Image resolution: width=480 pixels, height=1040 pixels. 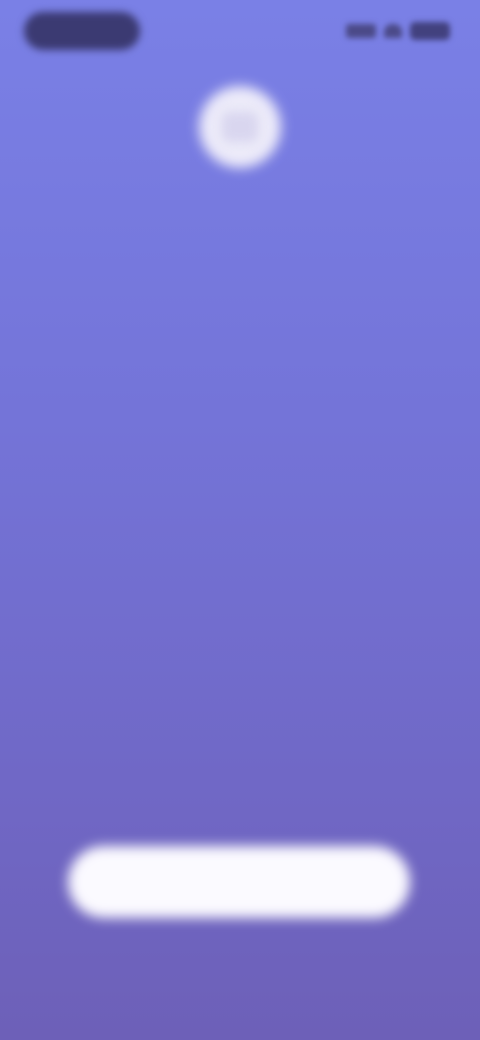 I want to click on headline, so click(x=240, y=190).